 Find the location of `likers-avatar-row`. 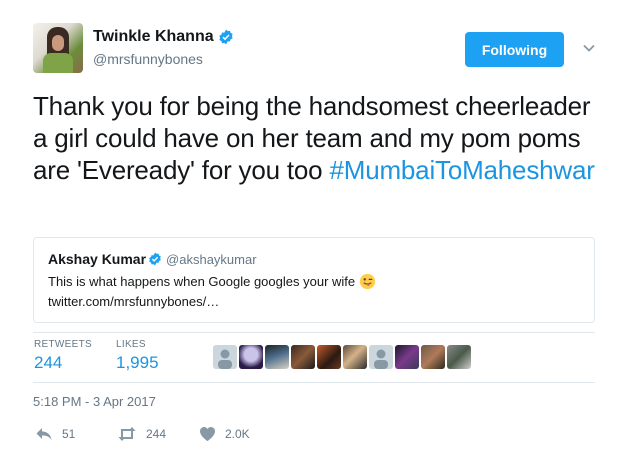

likers-avatar-row is located at coordinates (343, 357).